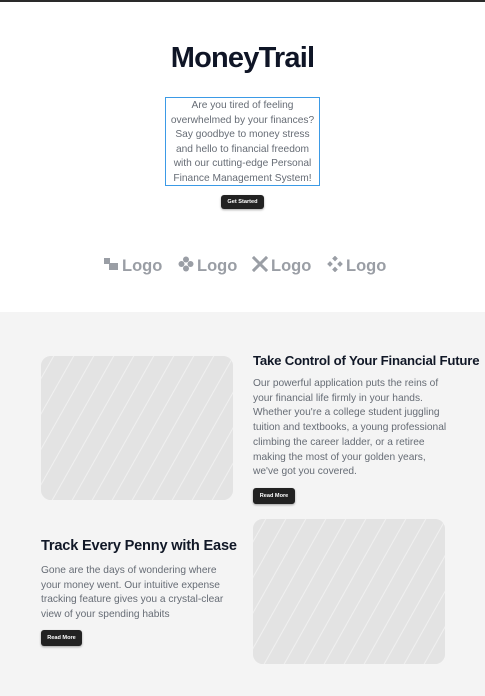 Image resolution: width=485 pixels, height=696 pixels. What do you see at coordinates (139, 546) in the screenshot?
I see `feature-title: Track Every Penny with Ease` at bounding box center [139, 546].